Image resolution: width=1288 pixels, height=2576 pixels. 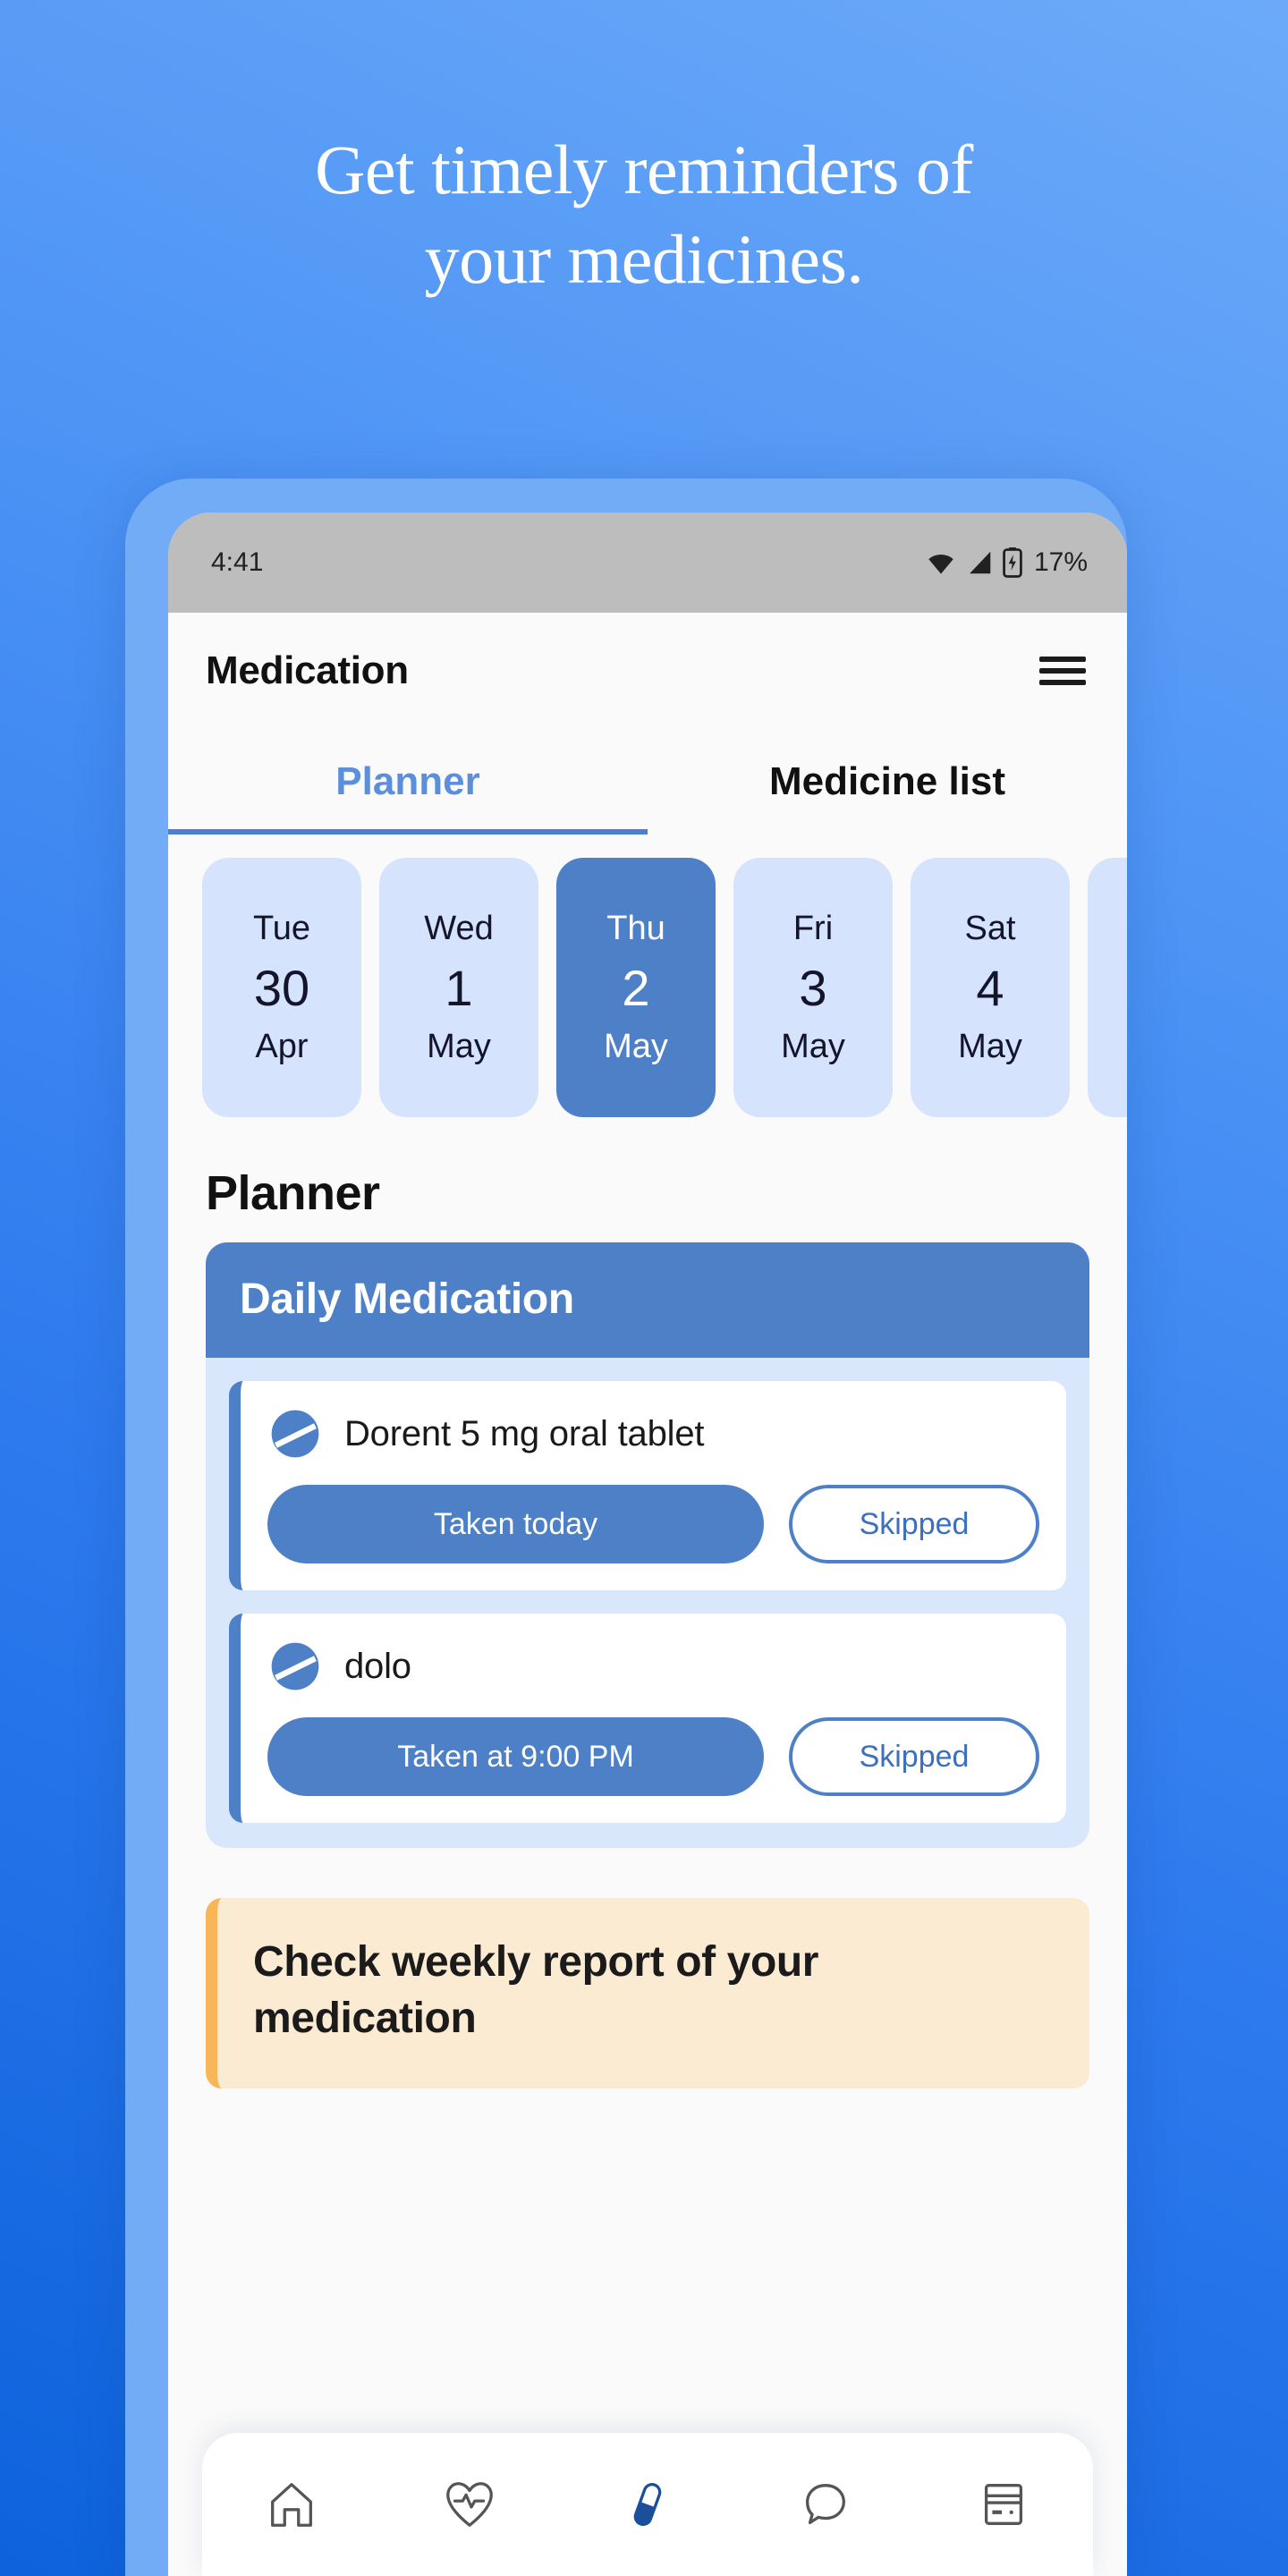 I want to click on hamburger-menu-icon, so click(x=1062, y=671).